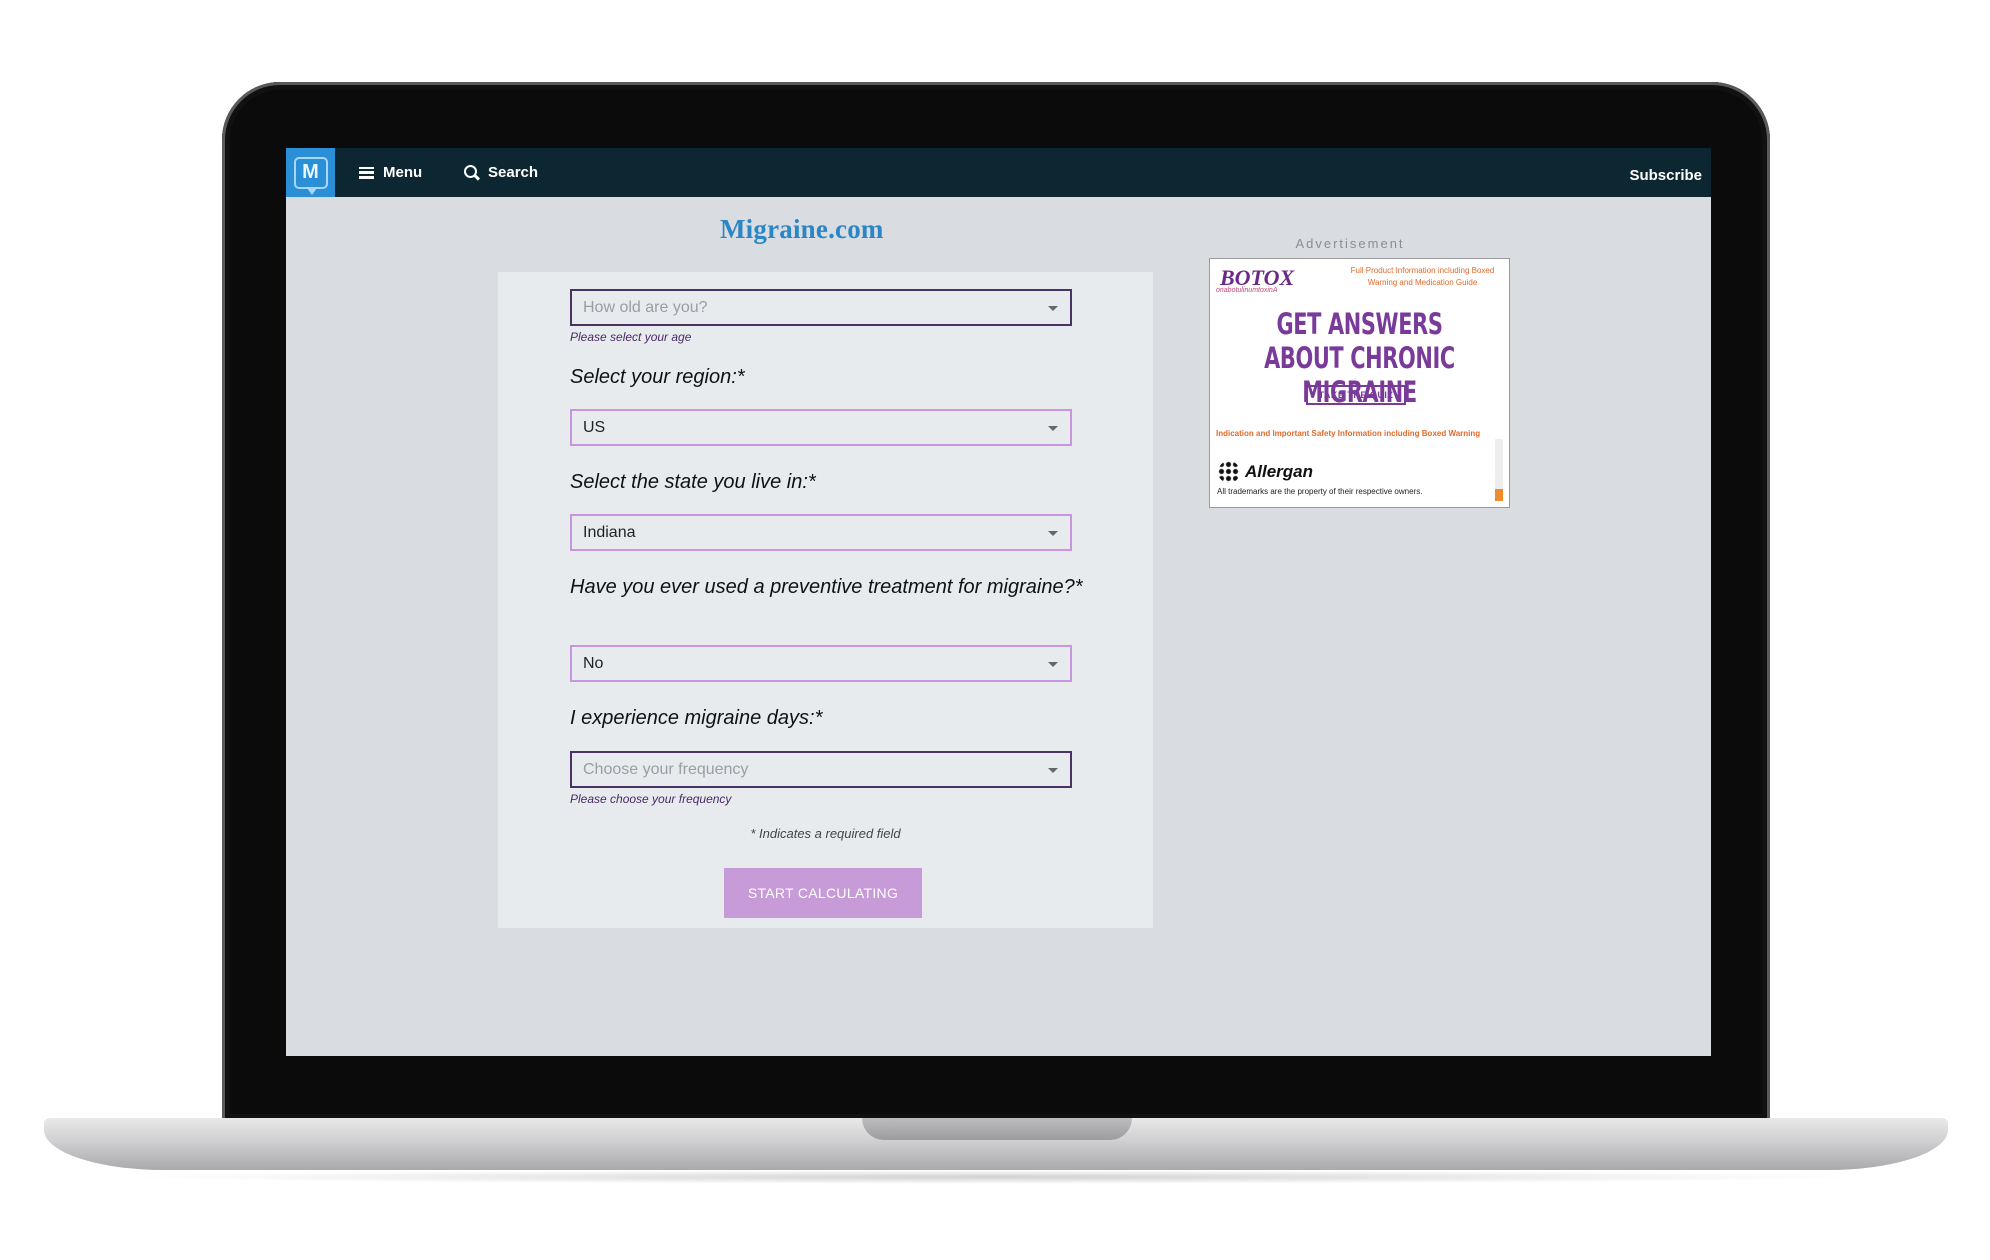  I want to click on frequency-select-placeholder: Choose your frequency, so click(666, 769).